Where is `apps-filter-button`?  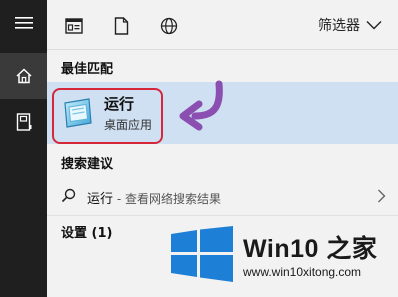 apps-filter-button is located at coordinates (74, 26).